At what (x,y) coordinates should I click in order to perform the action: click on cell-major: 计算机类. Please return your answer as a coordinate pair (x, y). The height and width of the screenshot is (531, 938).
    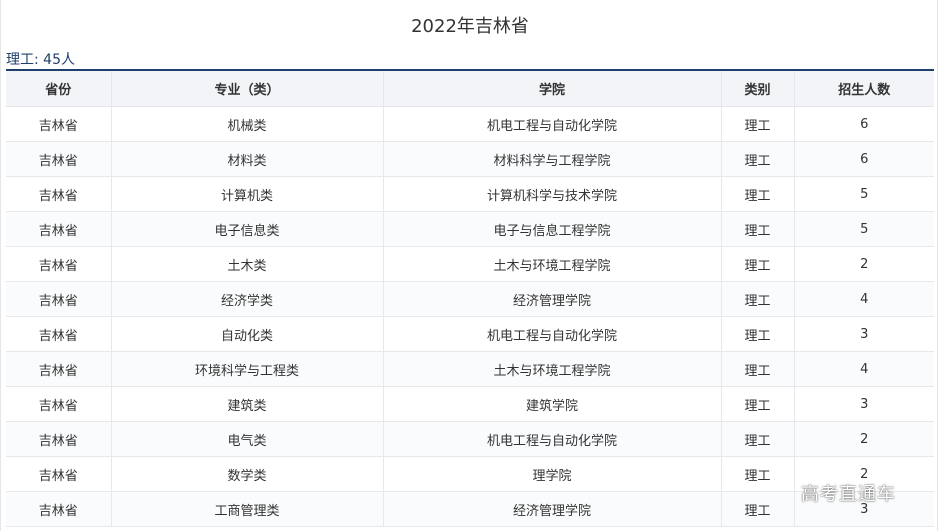
    Looking at the image, I should click on (247, 194).